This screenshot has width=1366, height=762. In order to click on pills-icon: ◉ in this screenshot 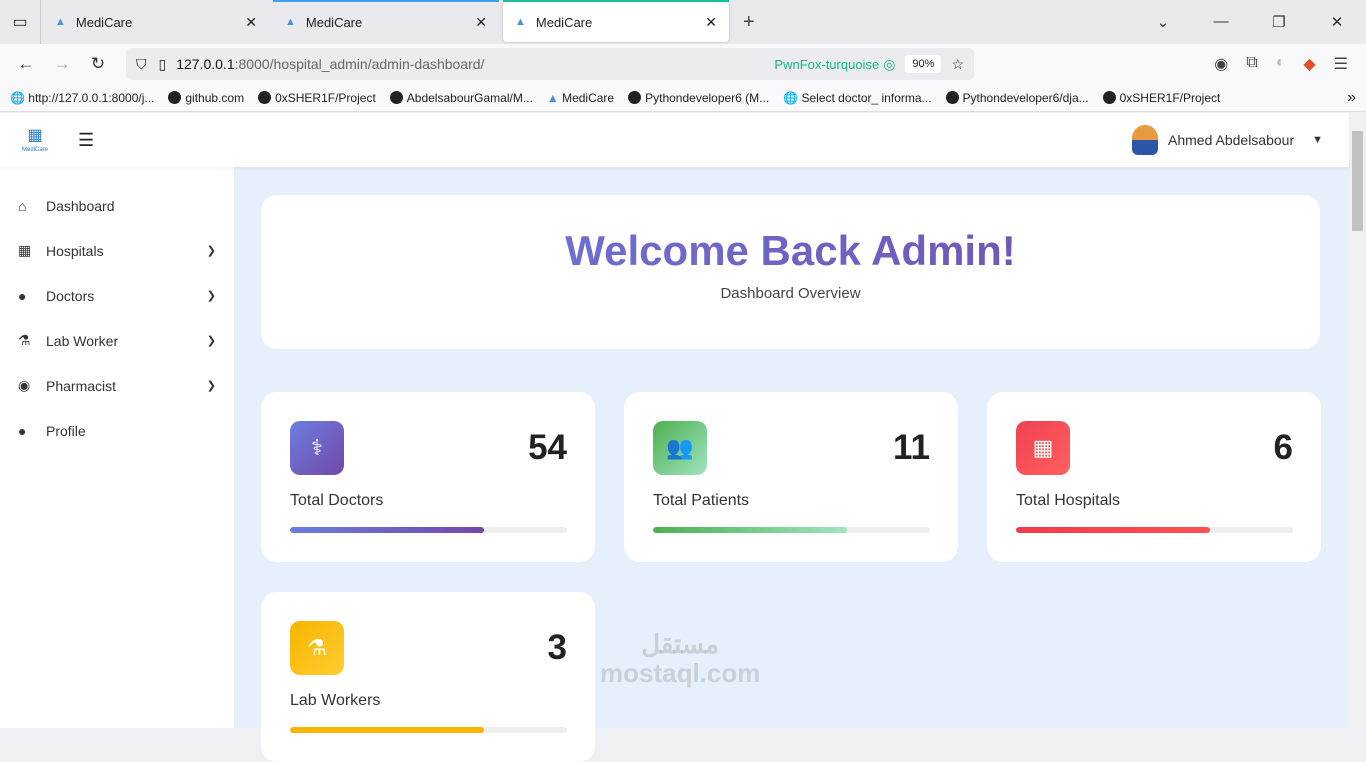, I will do `click(24, 385)`.